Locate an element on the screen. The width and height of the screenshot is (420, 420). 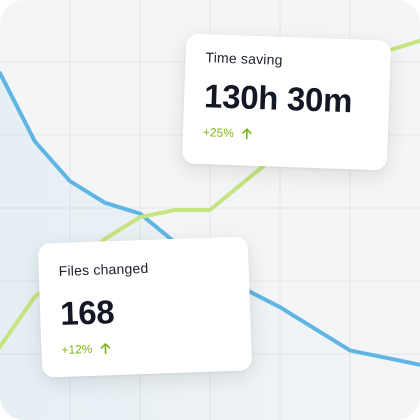
files-changed-delta-row: +12% is located at coordinates (146, 347).